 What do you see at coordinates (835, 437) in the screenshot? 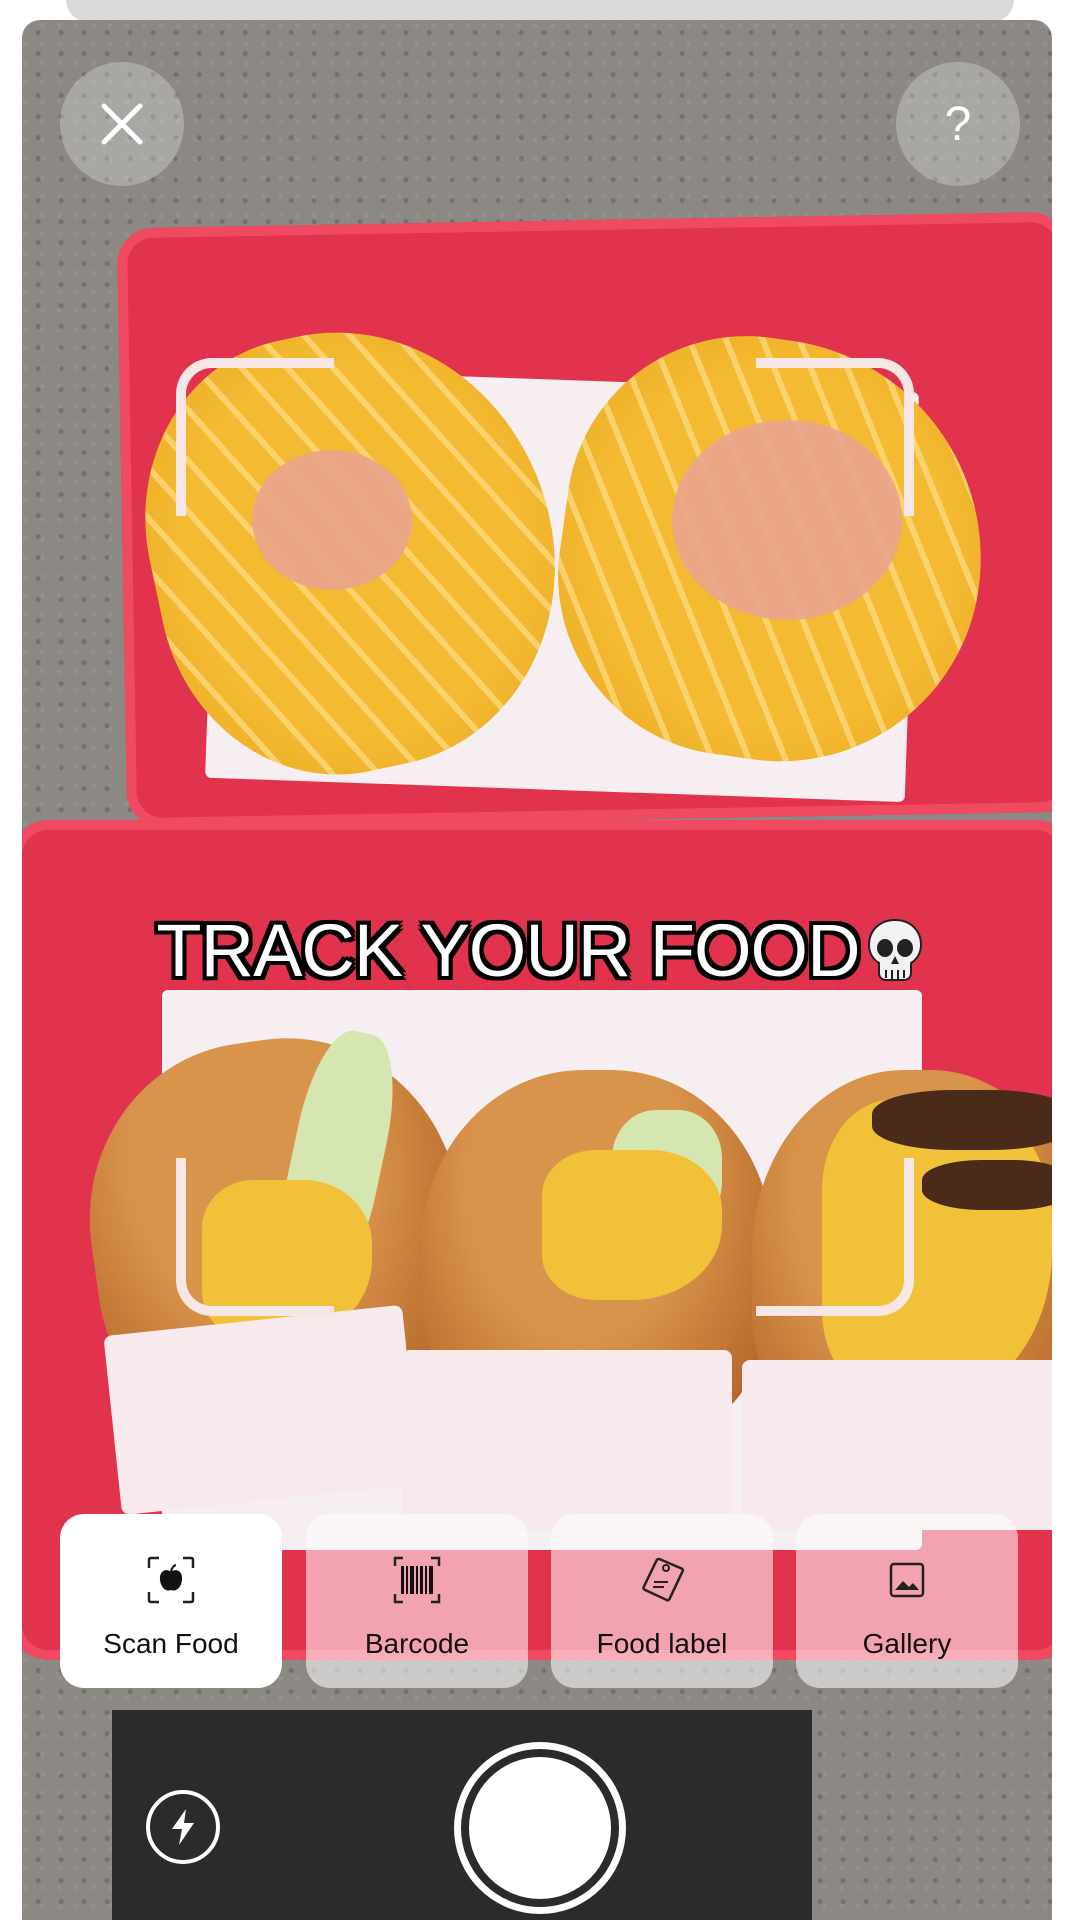
I see `viewfinder-corner-top-right` at bounding box center [835, 437].